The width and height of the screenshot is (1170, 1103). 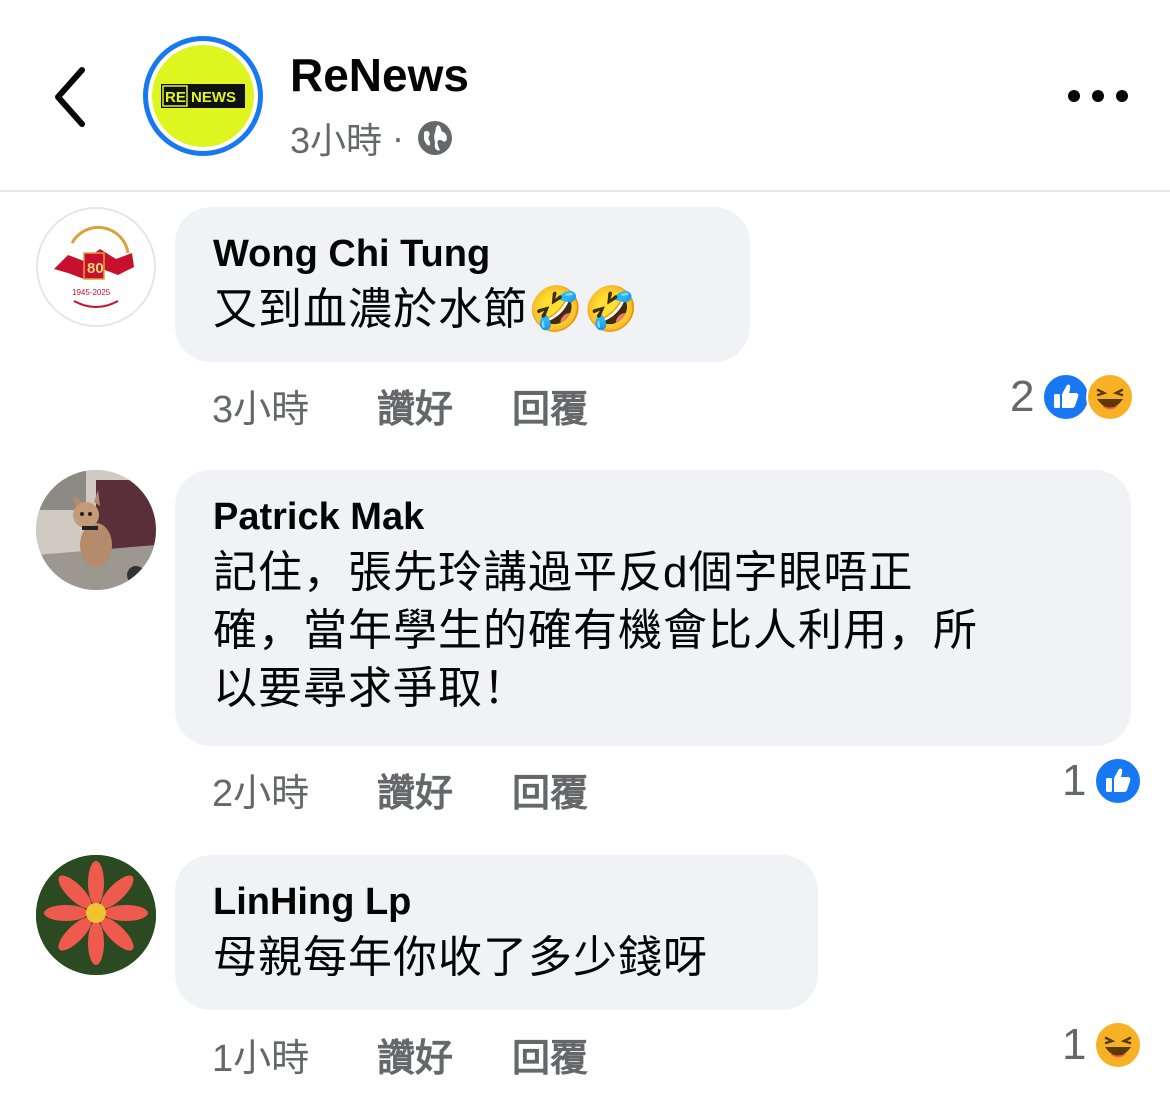 I want to click on globe-icon, so click(x=435, y=138).